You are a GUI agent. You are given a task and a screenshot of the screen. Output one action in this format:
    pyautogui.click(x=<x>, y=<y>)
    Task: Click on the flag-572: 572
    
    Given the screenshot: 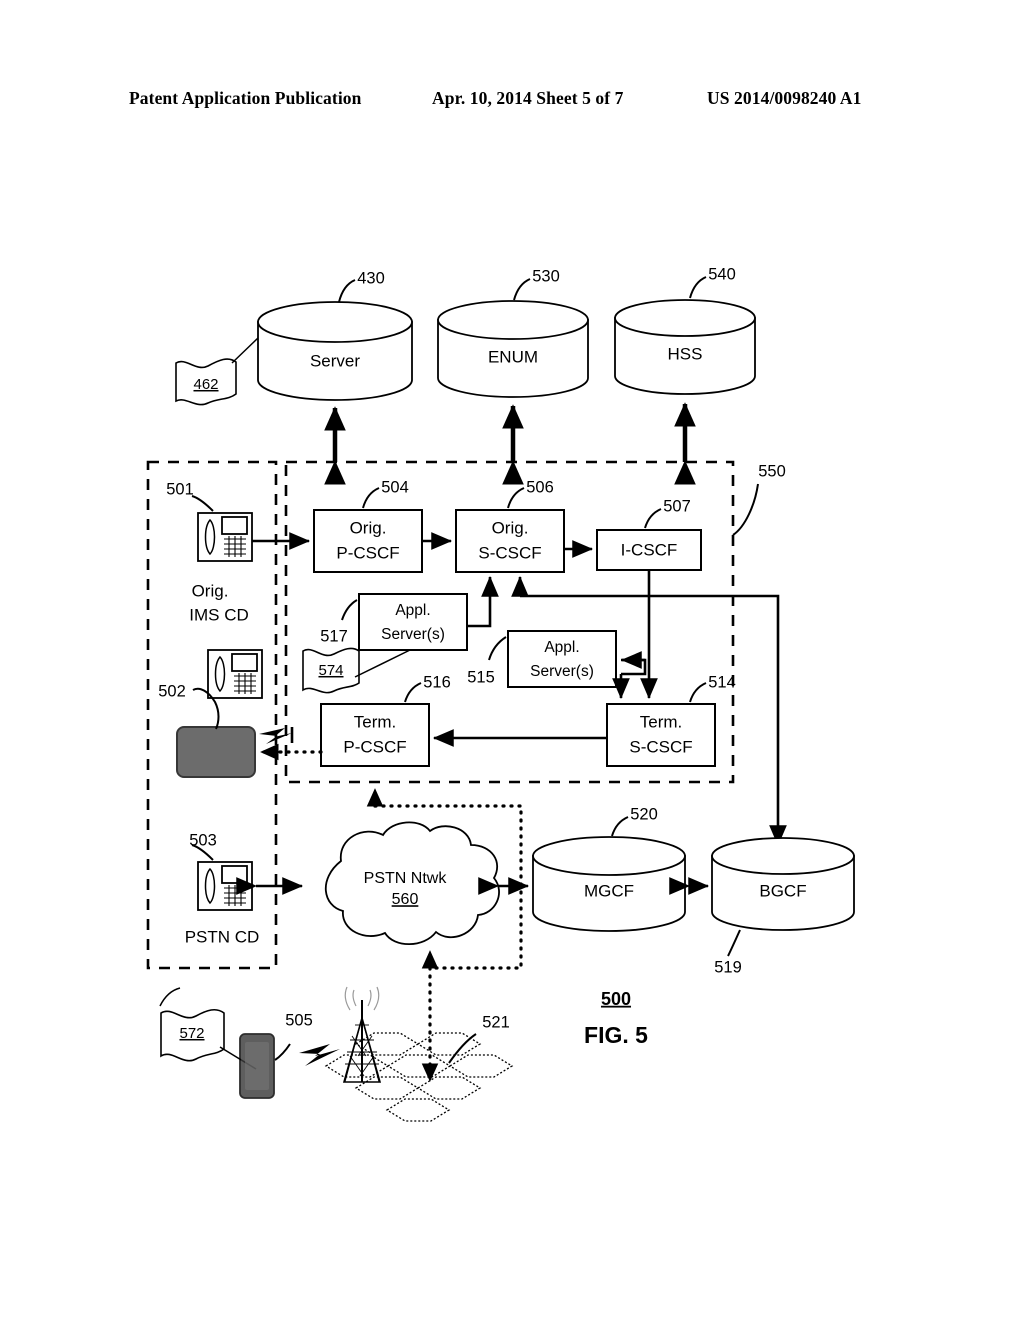 What is the action you would take?
    pyautogui.click(x=192, y=1035)
    